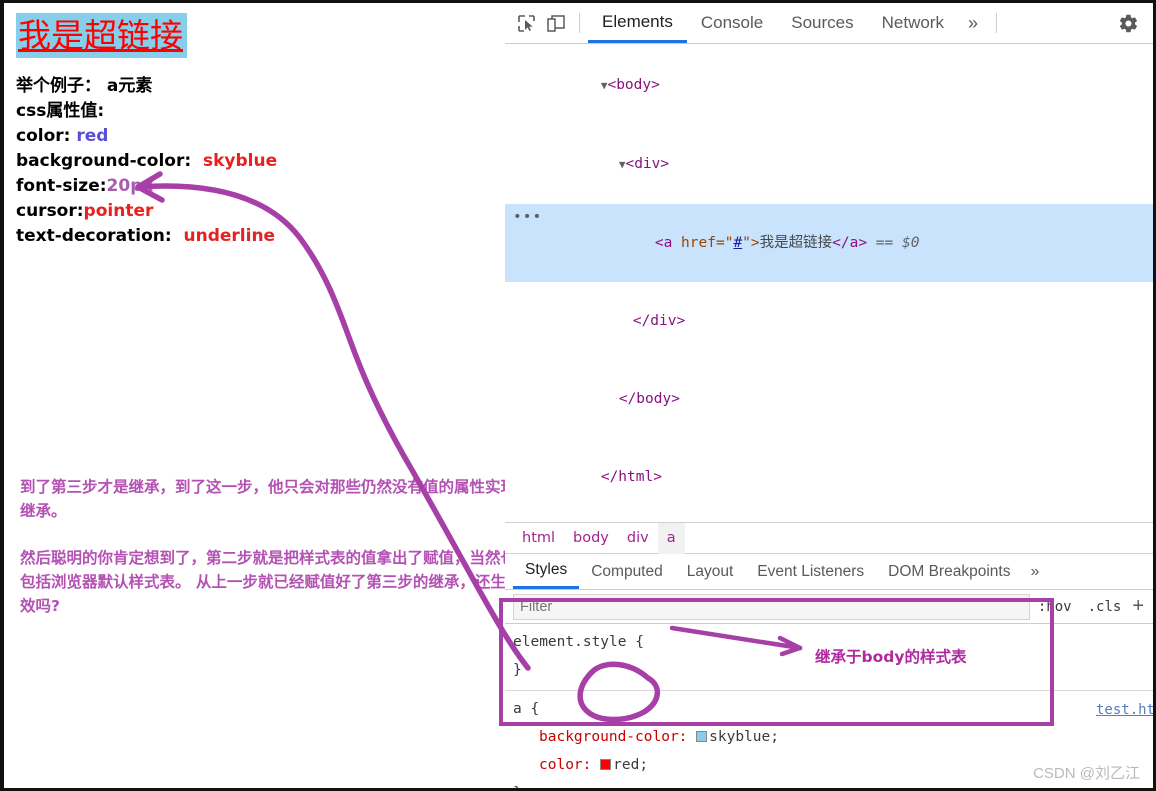 The width and height of the screenshot is (1156, 791). I want to click on dom-attr-close: ">, so click(751, 243).